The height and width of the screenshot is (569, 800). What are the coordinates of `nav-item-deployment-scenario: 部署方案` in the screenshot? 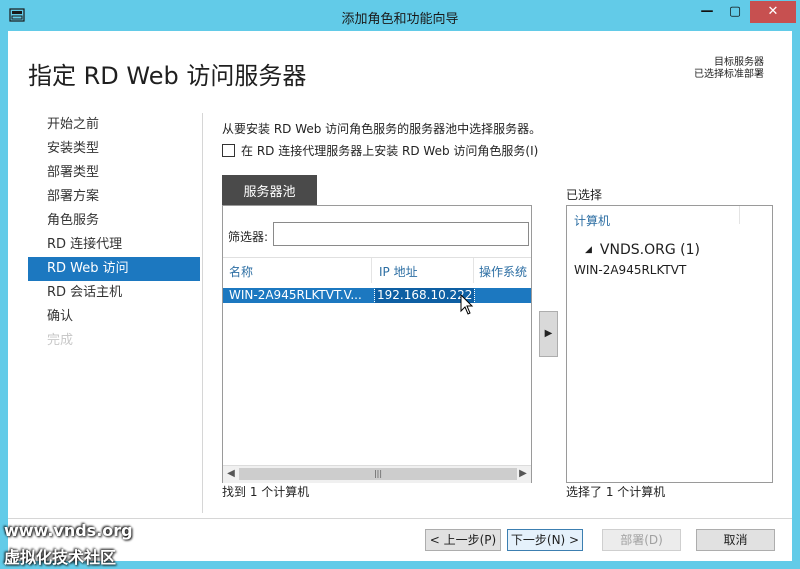 It's located at (114, 197).